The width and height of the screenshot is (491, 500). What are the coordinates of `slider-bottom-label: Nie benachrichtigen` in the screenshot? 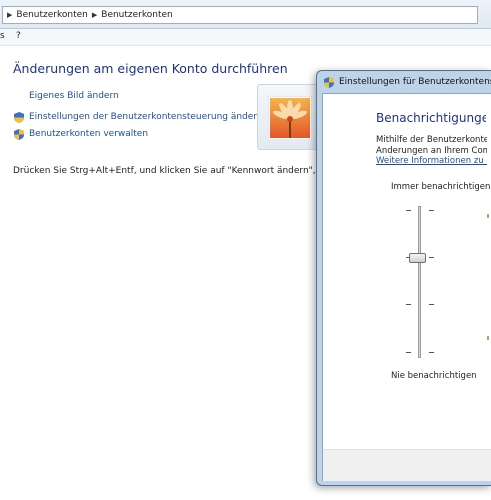 It's located at (434, 376).